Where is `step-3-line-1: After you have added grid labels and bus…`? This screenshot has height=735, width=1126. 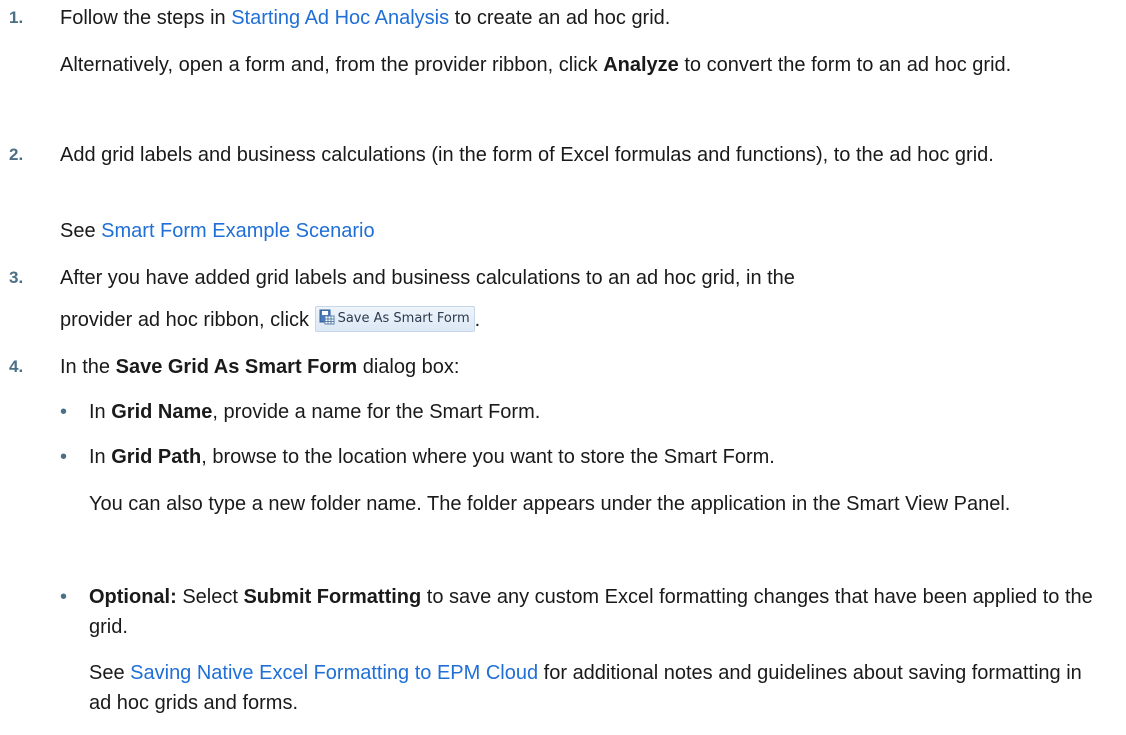 step-3-line-1: After you have added grid labels and bus… is located at coordinates (427, 278).